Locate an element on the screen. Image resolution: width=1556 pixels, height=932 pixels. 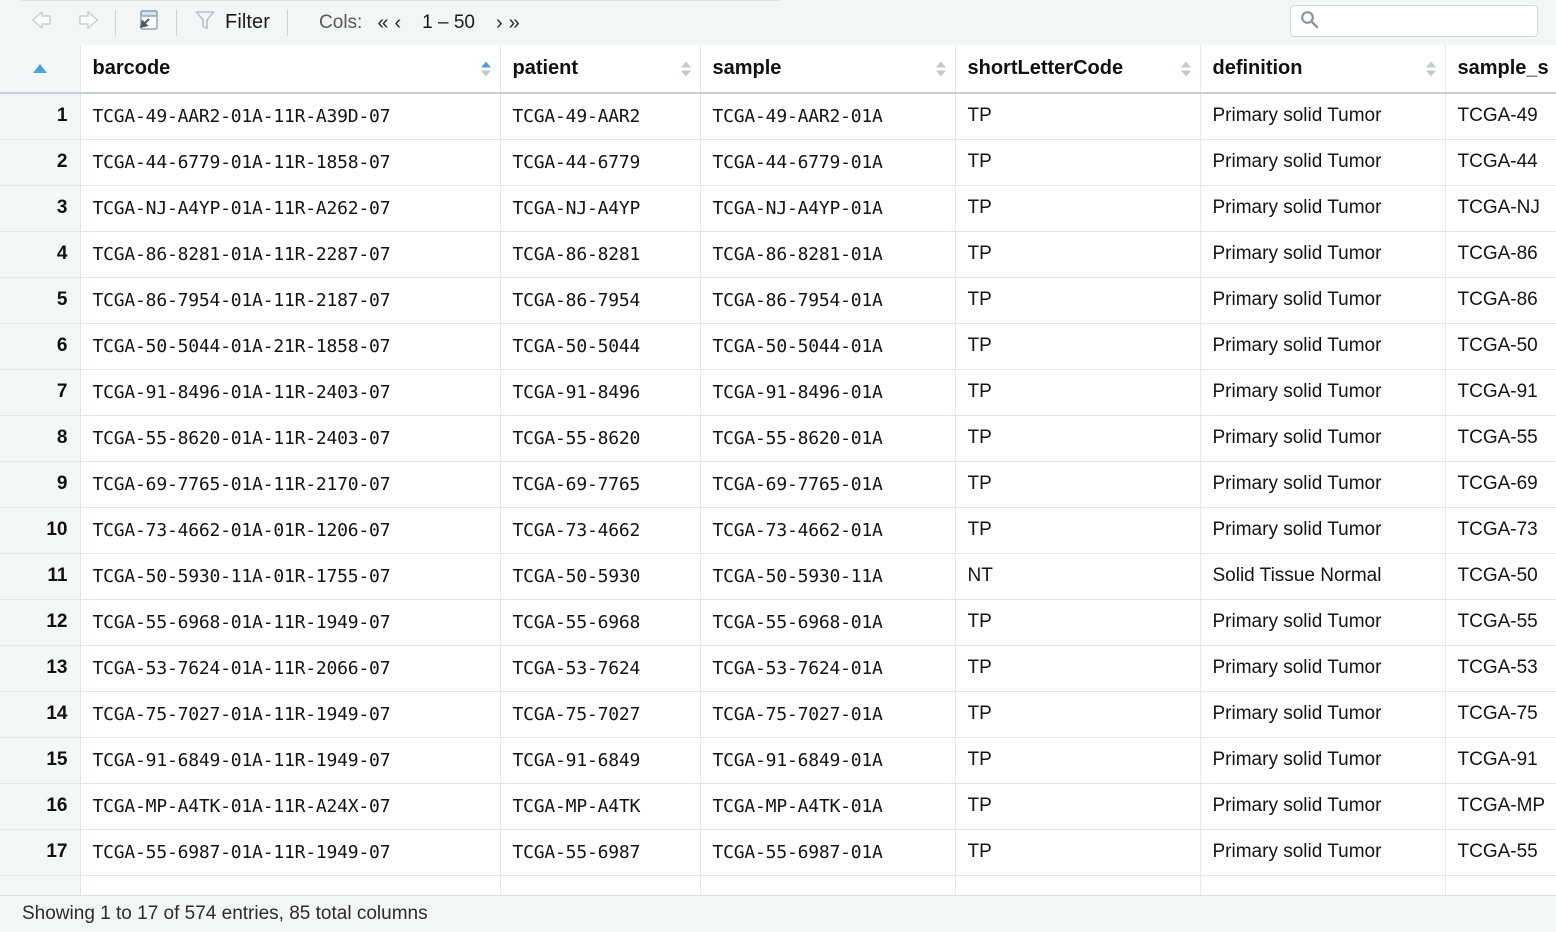
cell-patient: TCGA-53-7624 is located at coordinates (600, 668).